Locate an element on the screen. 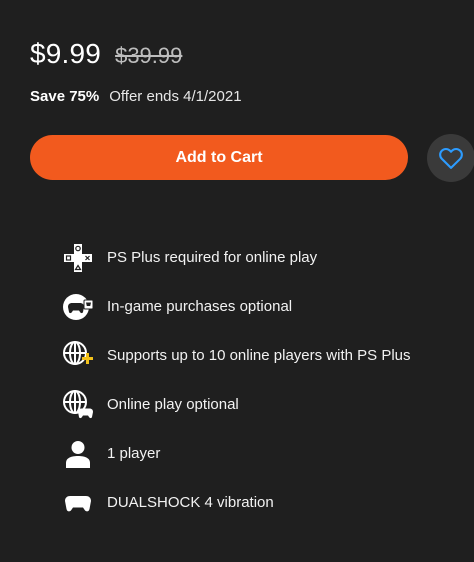 The height and width of the screenshot is (562, 474). feature-label: In-game purchases optional is located at coordinates (200, 306).